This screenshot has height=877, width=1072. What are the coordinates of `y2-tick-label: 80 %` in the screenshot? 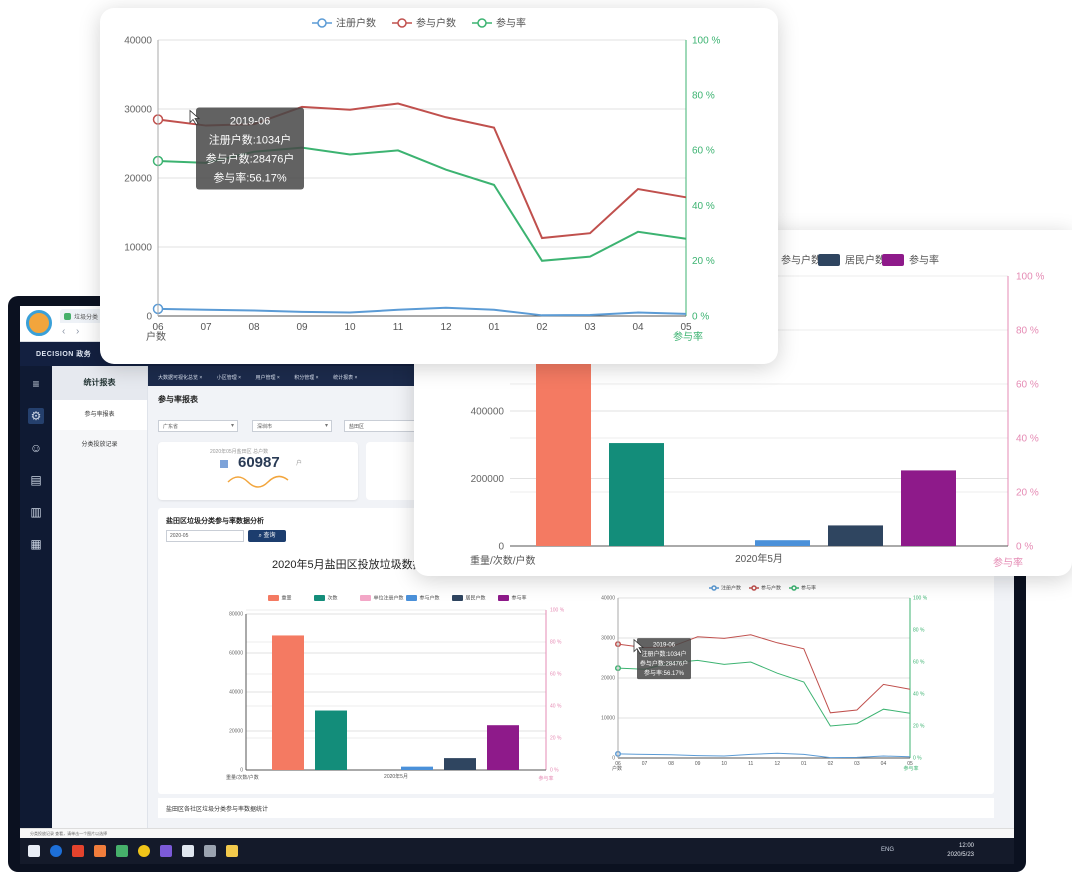 It's located at (919, 631).